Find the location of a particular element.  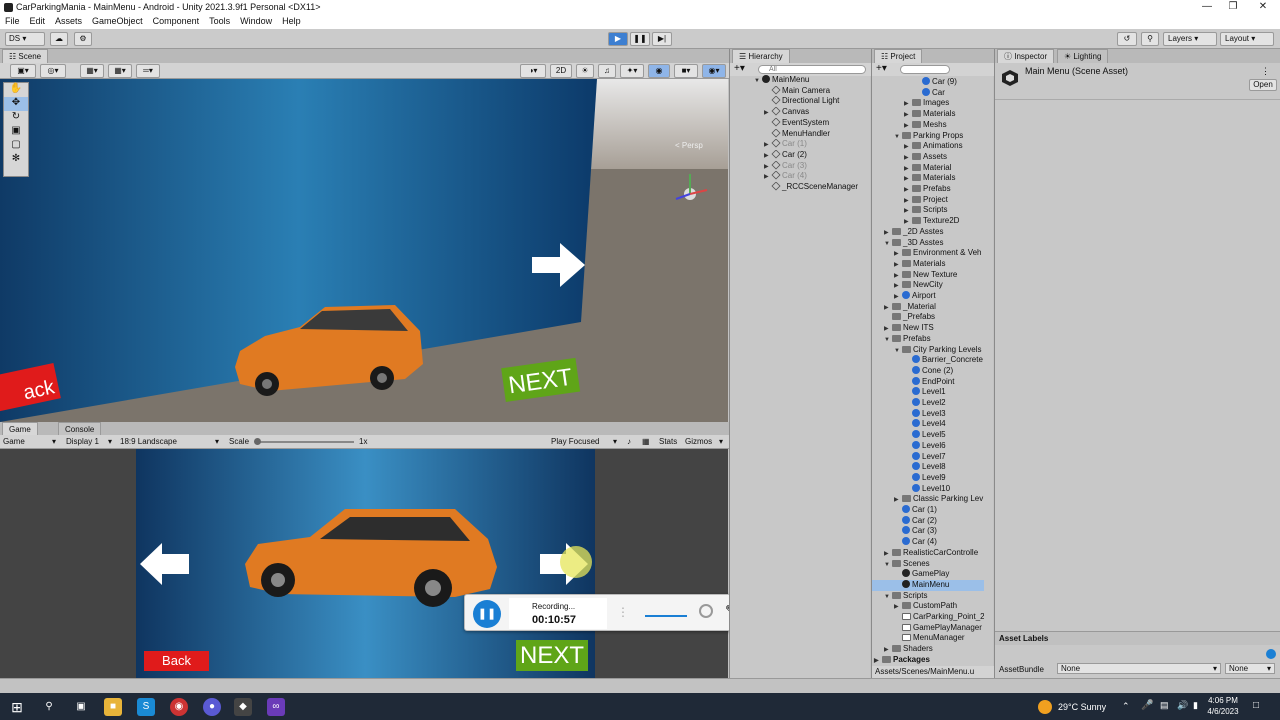

step-button: ▶| is located at coordinates (662, 39).